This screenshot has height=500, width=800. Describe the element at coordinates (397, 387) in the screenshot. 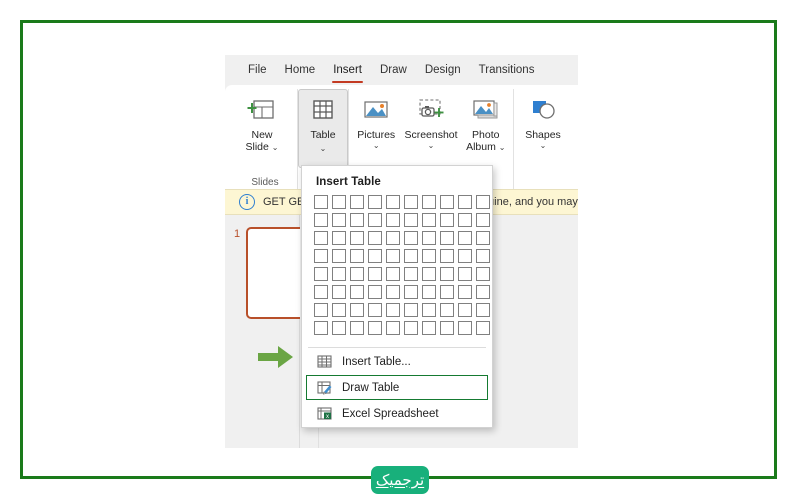

I see `menu-item-draw-table: Draw Table` at that location.